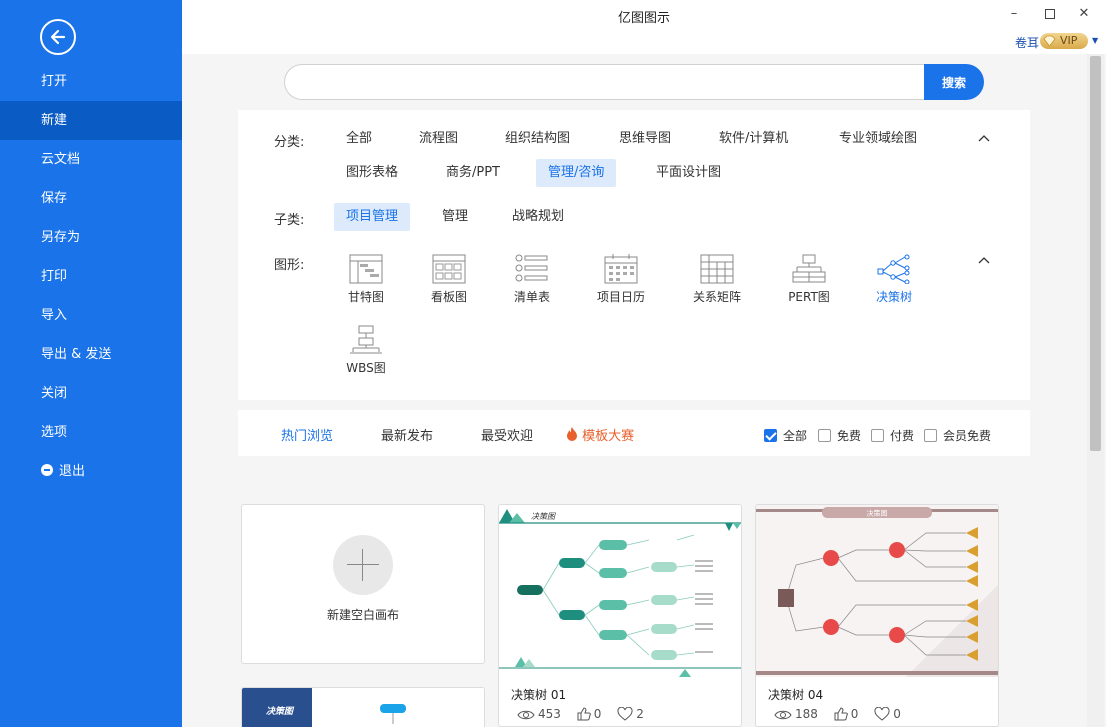 The height and width of the screenshot is (727, 1106). I want to click on template-stats: 453 0 2, so click(586, 713).